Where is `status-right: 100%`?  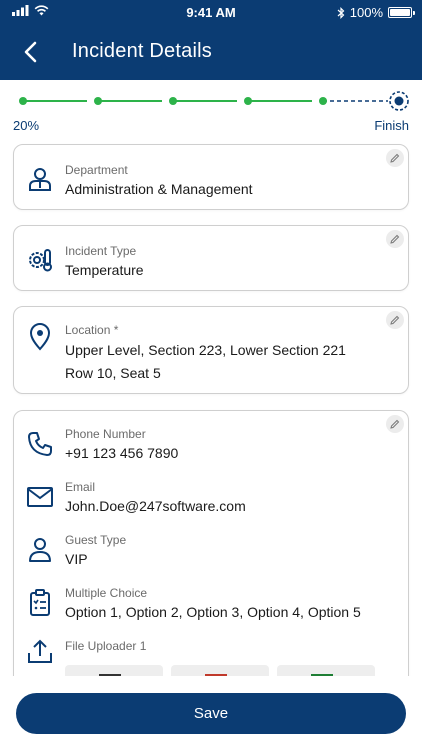 status-right: 100% is located at coordinates (376, 12).